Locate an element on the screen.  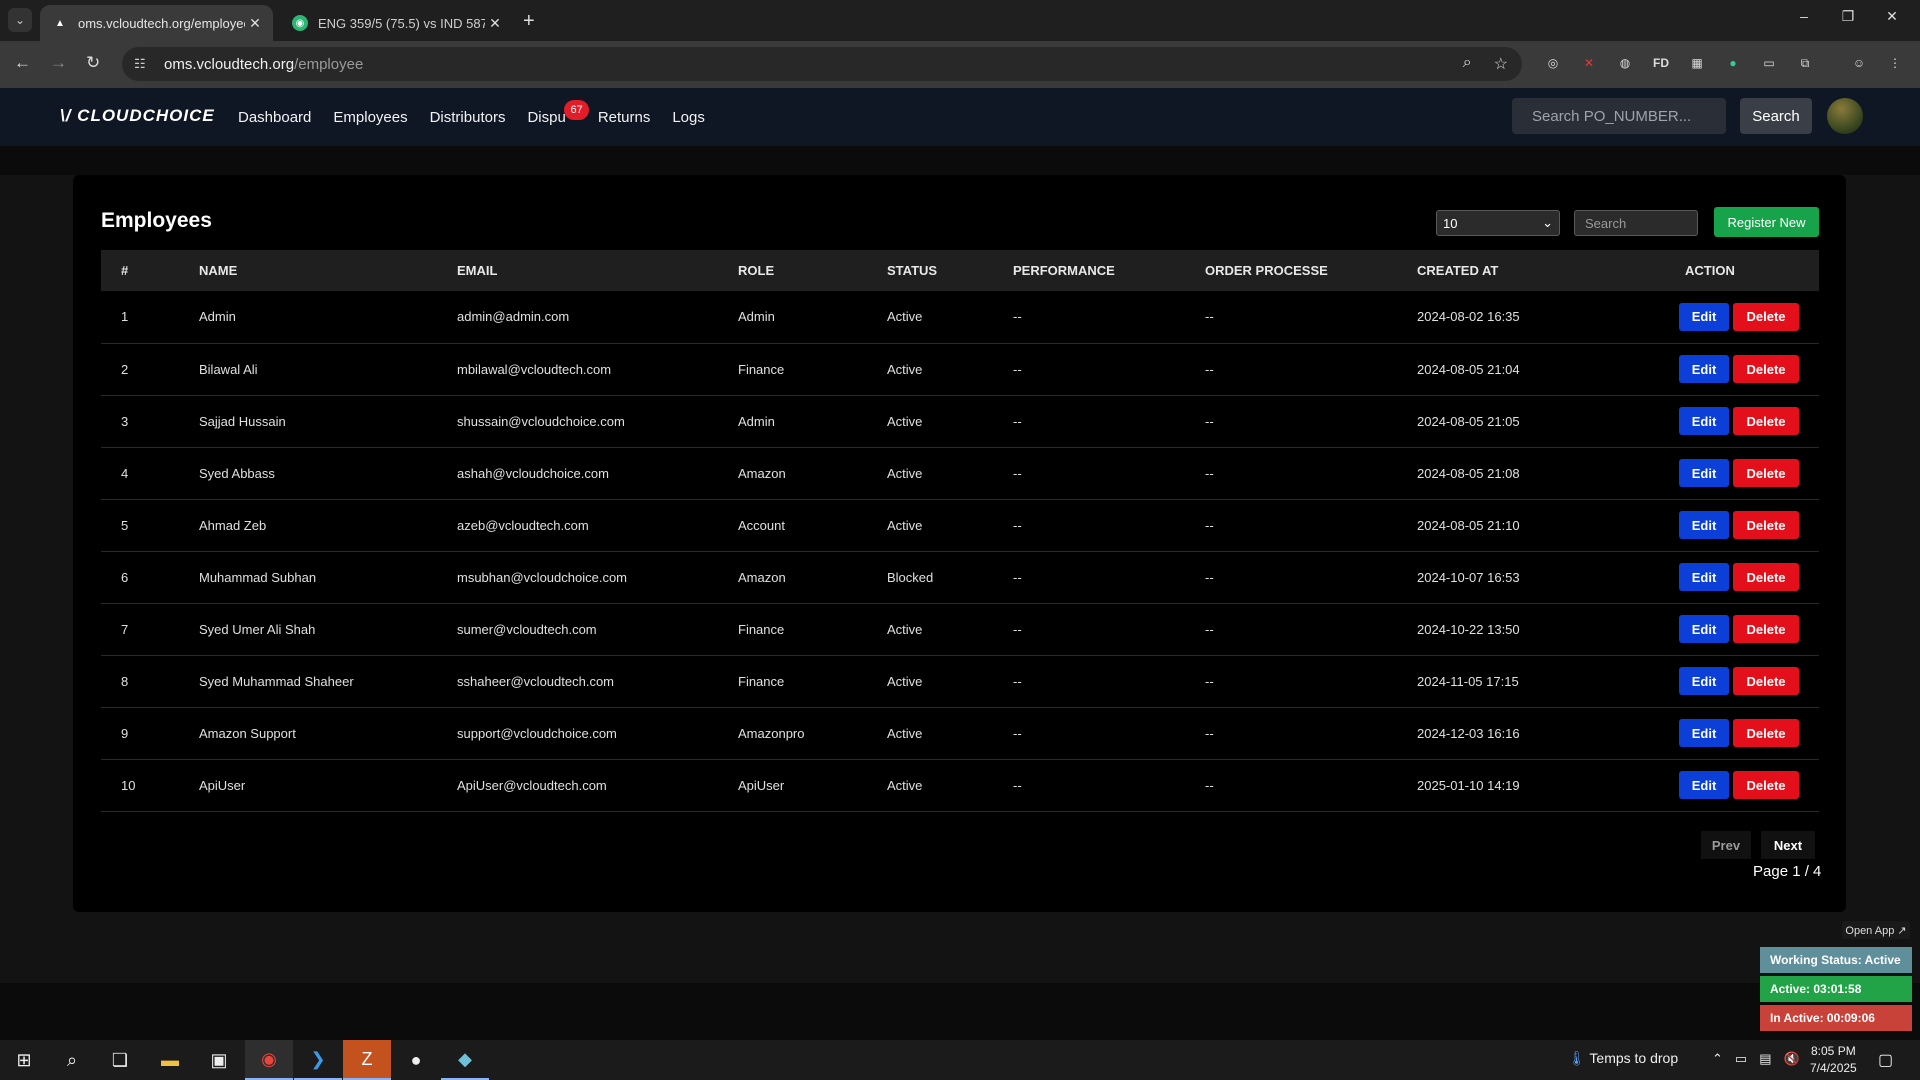
tab-cricket: ◉ ENG 359/5 (75.5) vs IND 587 (H ✕ is located at coordinates (396, 23).